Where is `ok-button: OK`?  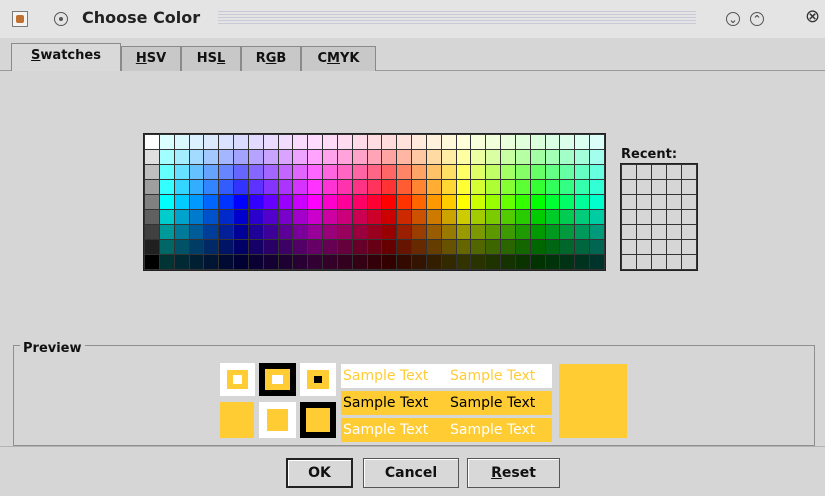 ok-button: OK is located at coordinates (319, 473).